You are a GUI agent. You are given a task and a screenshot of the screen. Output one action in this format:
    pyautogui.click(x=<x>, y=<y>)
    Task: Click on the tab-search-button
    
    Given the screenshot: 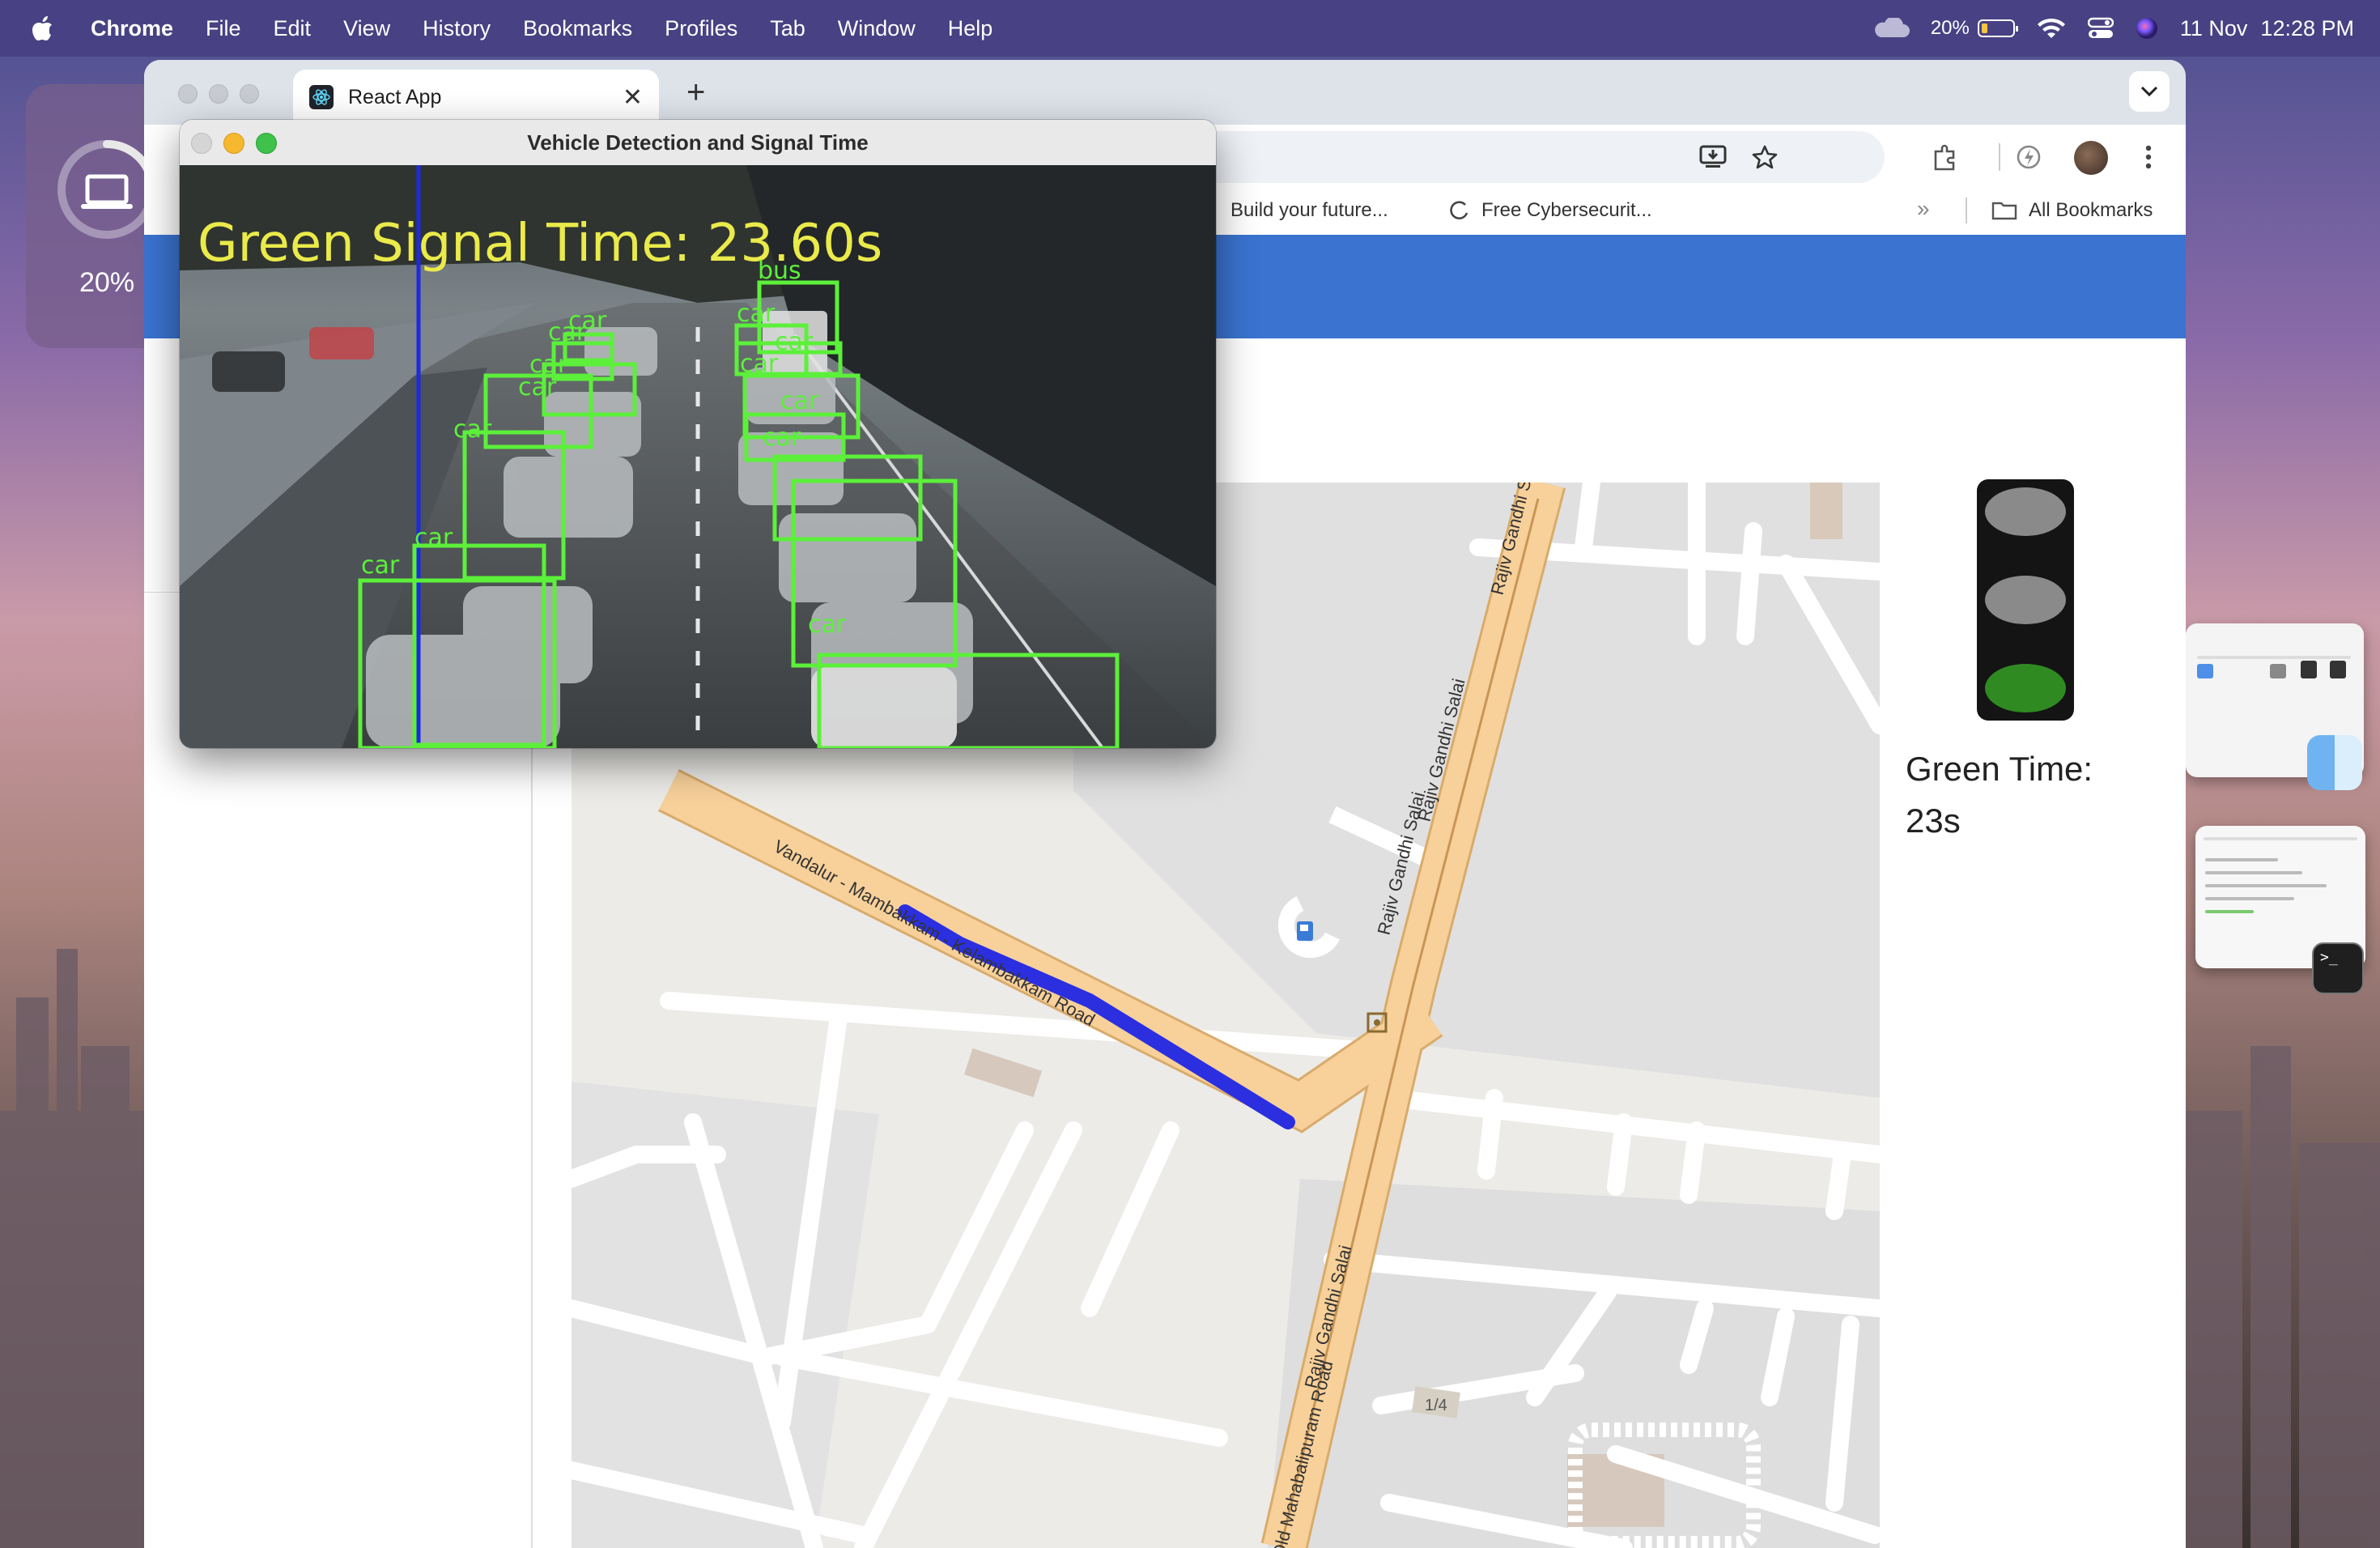 What is the action you would take?
    pyautogui.click(x=2149, y=92)
    